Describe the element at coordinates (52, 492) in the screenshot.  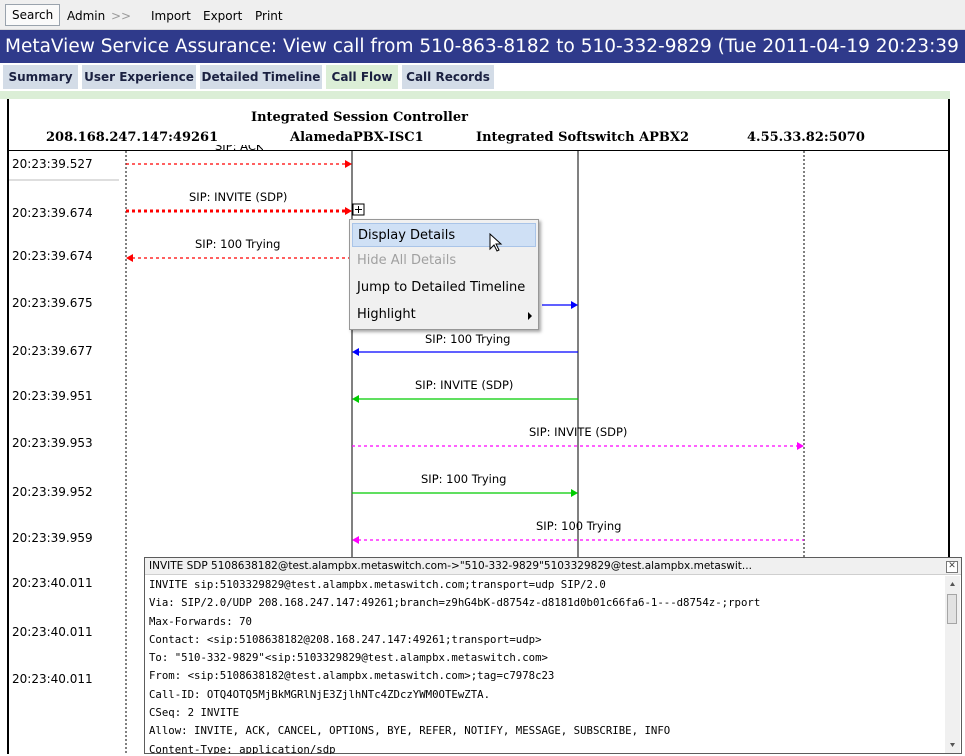
I see `timestamp: 20:23:39.952` at that location.